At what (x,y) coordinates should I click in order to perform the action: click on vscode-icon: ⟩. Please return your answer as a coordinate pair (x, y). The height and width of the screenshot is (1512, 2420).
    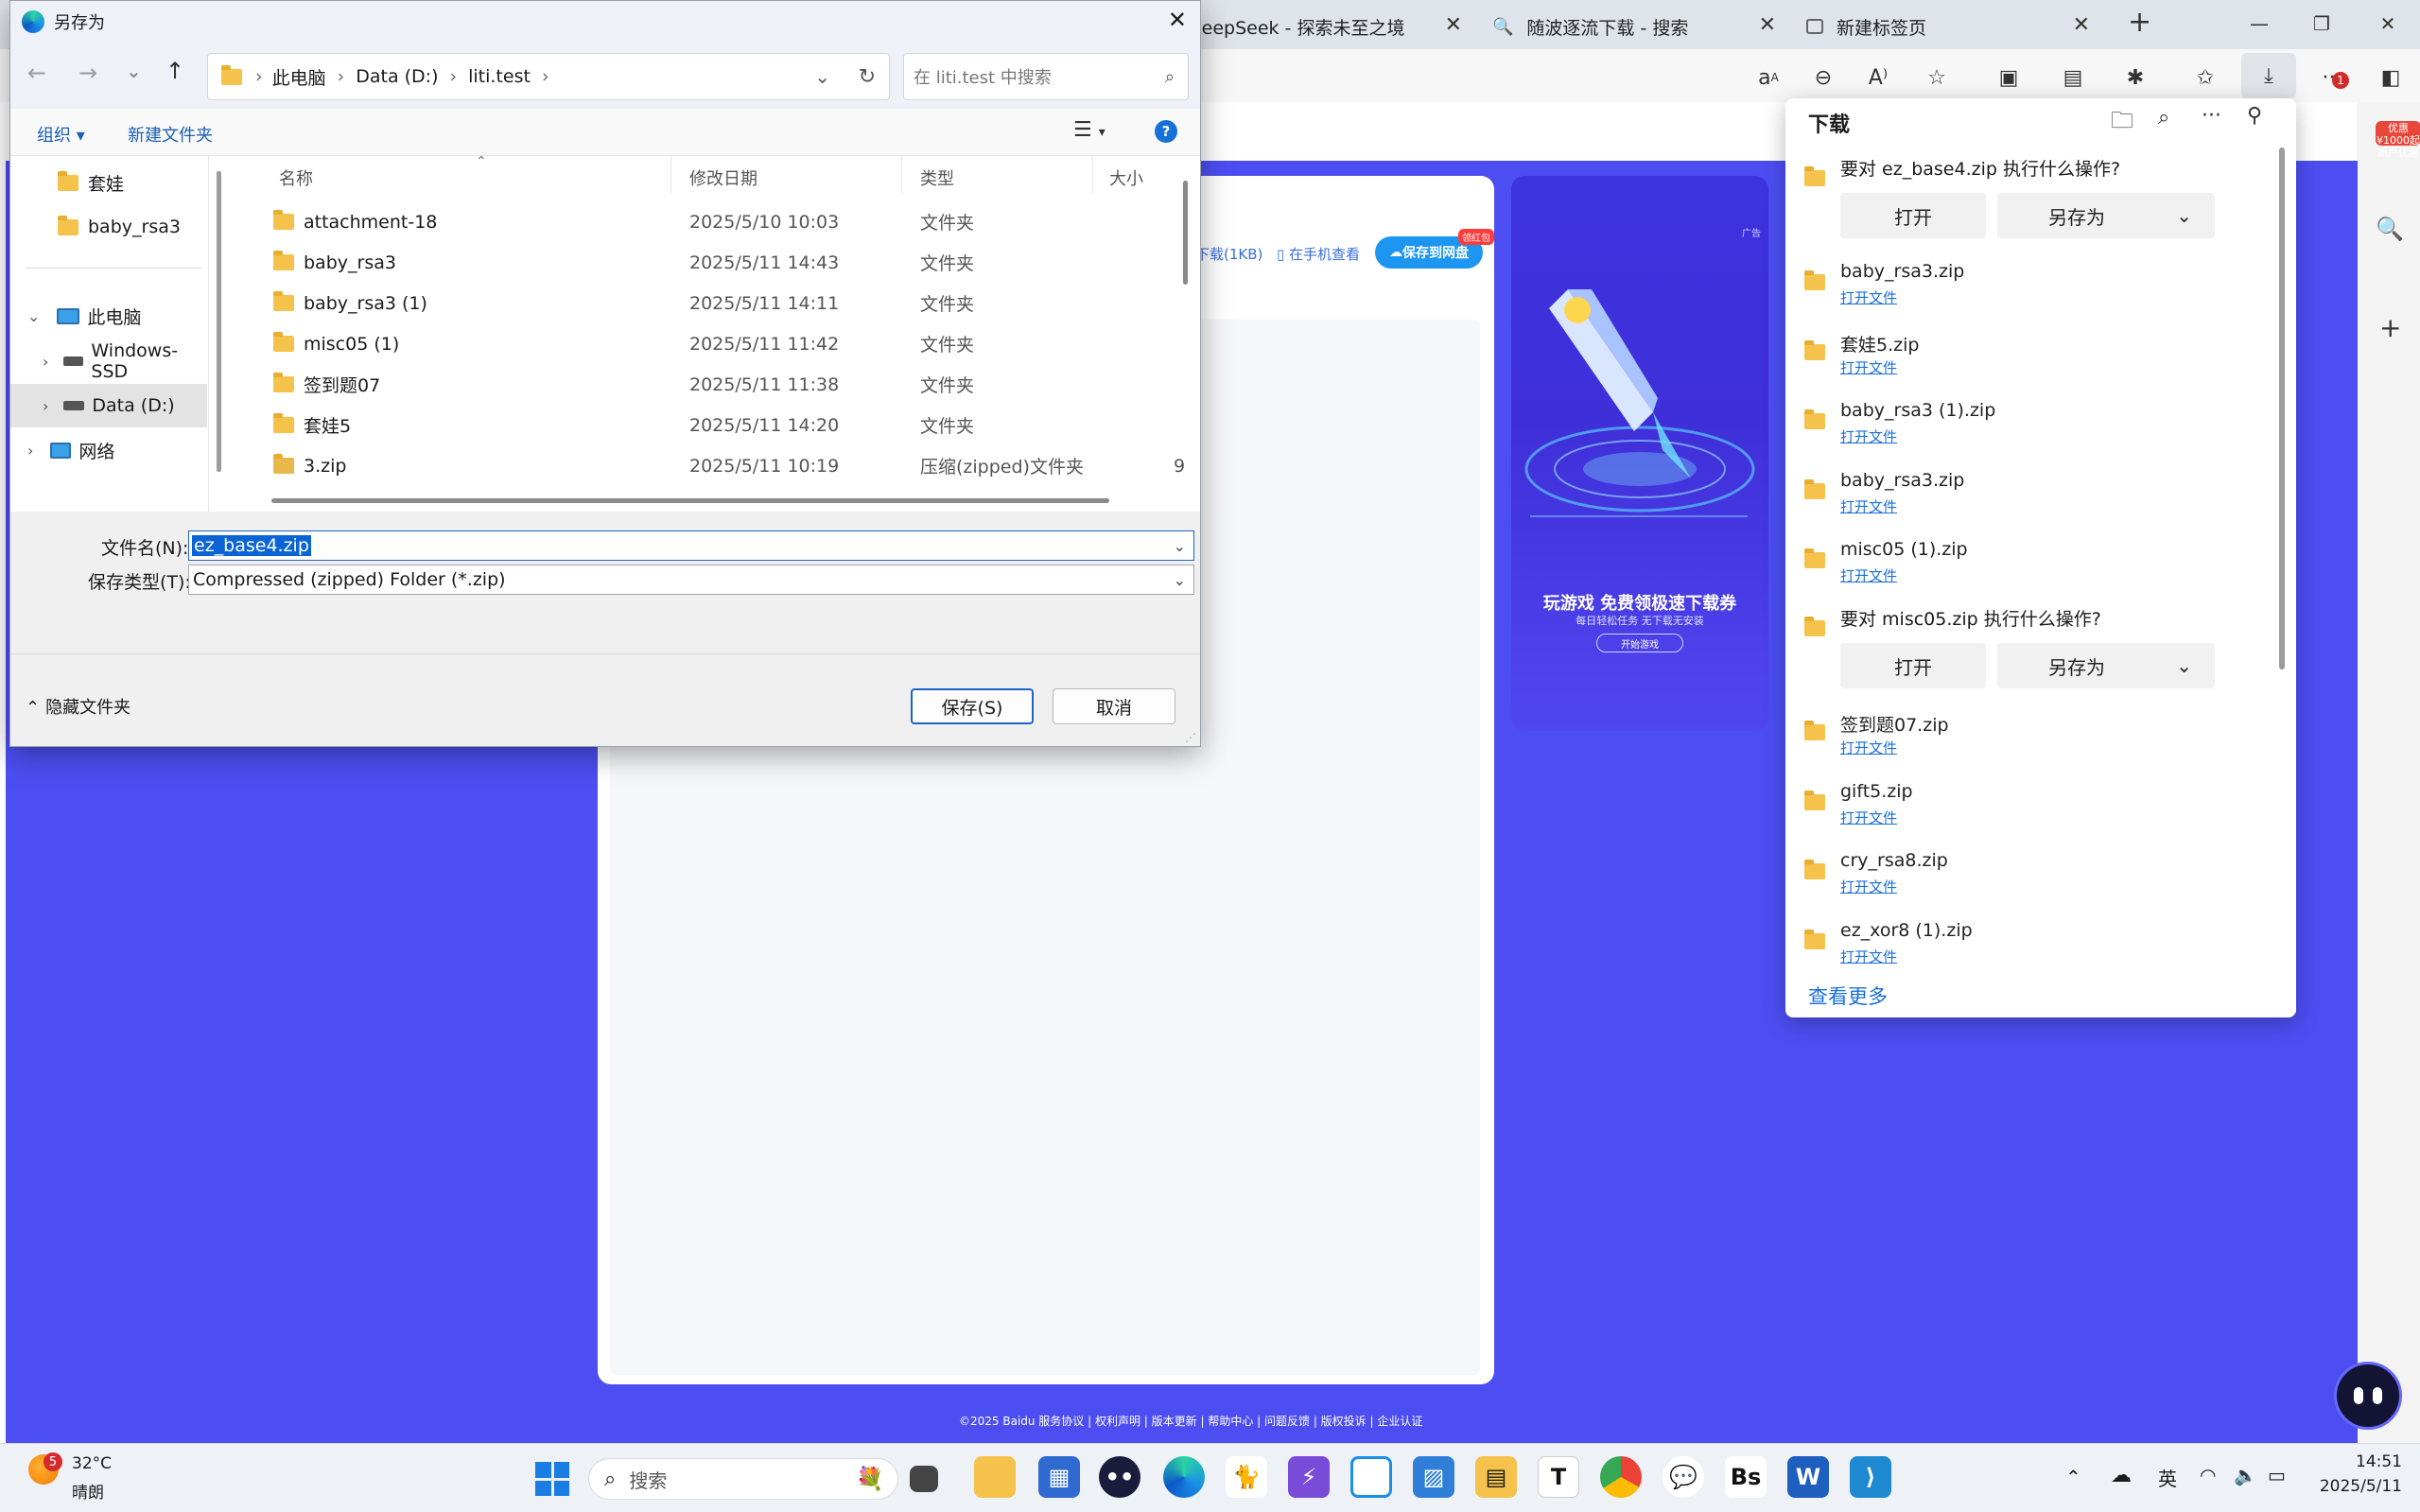
    Looking at the image, I should click on (1871, 1477).